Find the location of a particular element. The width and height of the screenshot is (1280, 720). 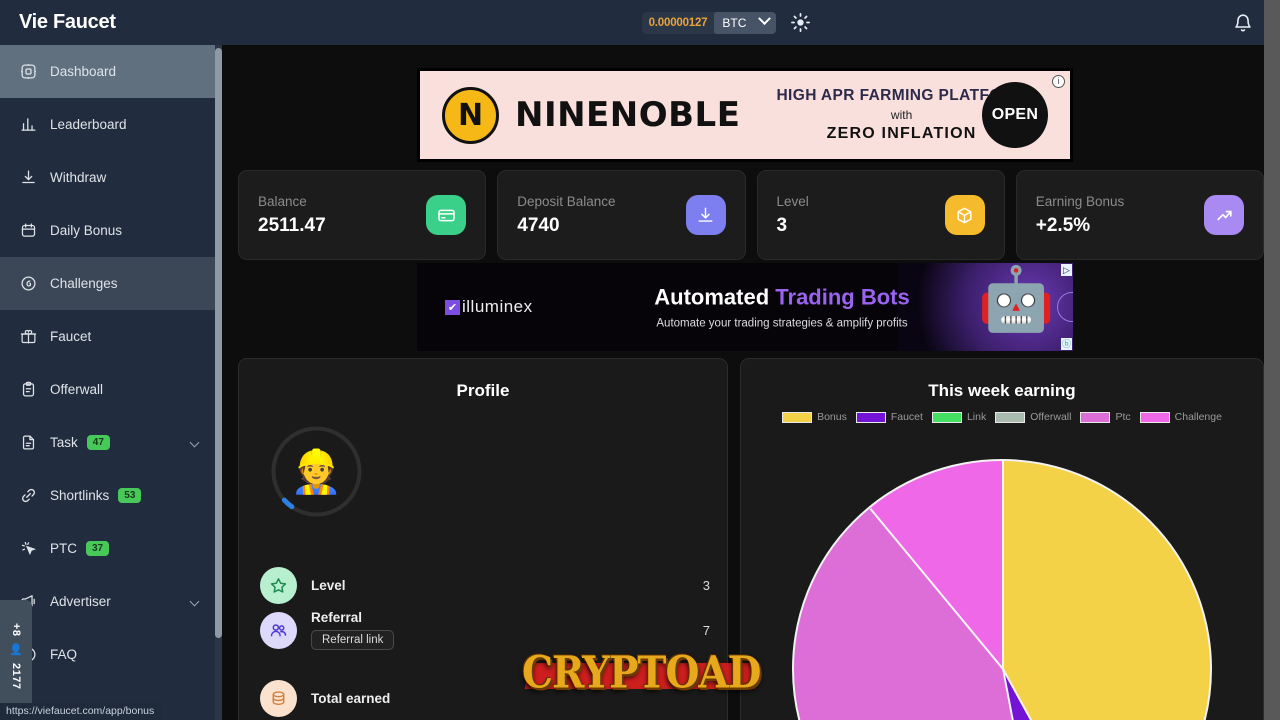

profile-row-label: Level is located at coordinates (328, 585).